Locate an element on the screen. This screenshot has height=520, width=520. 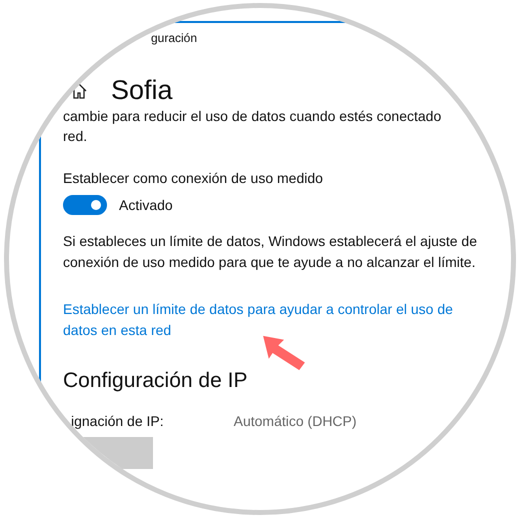
breadcrumb: guración is located at coordinates (174, 38).